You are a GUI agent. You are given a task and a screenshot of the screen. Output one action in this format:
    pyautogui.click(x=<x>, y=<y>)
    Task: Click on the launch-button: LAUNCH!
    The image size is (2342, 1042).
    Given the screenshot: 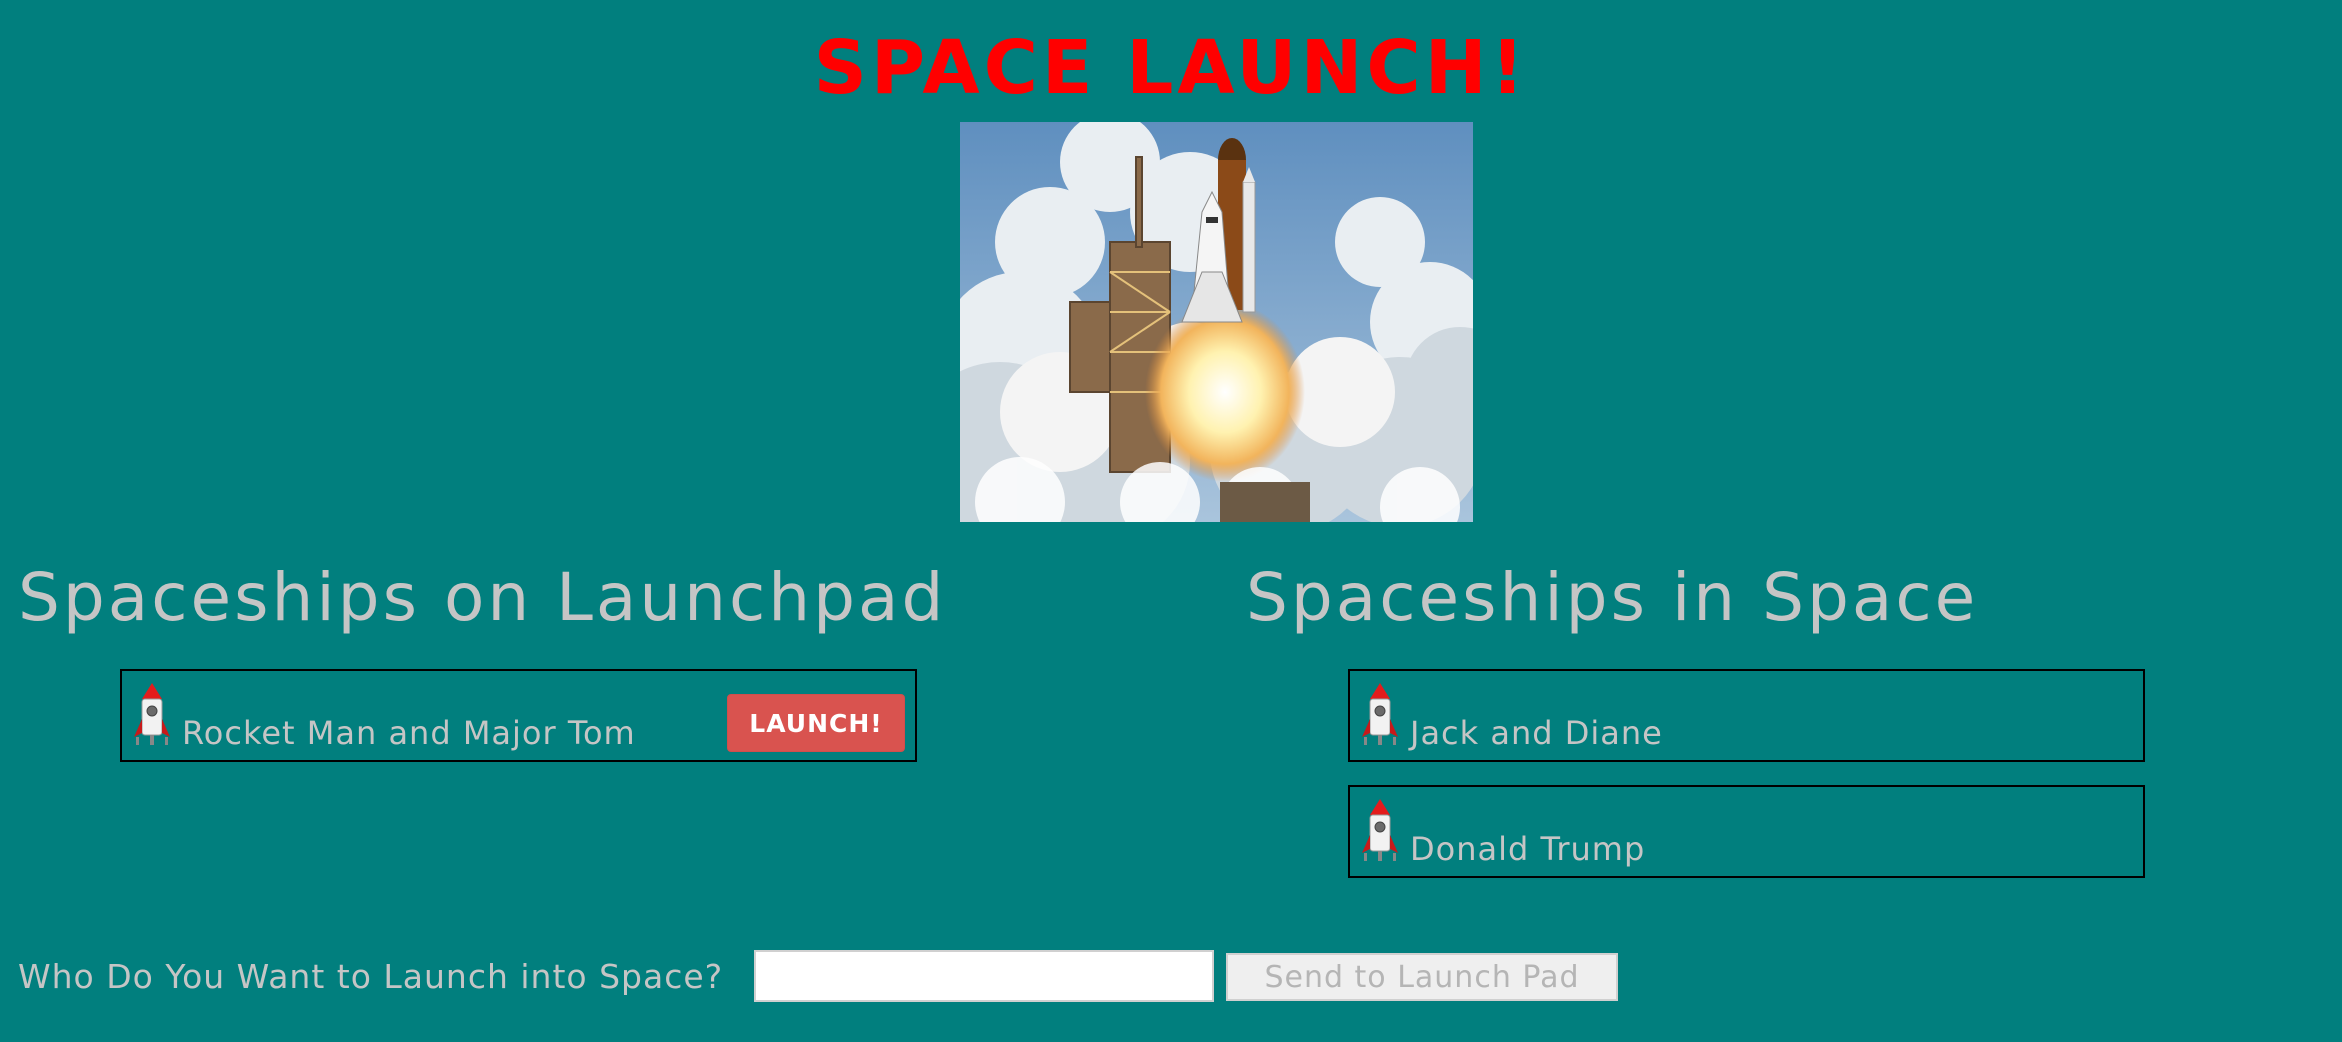 What is the action you would take?
    pyautogui.click(x=816, y=723)
    